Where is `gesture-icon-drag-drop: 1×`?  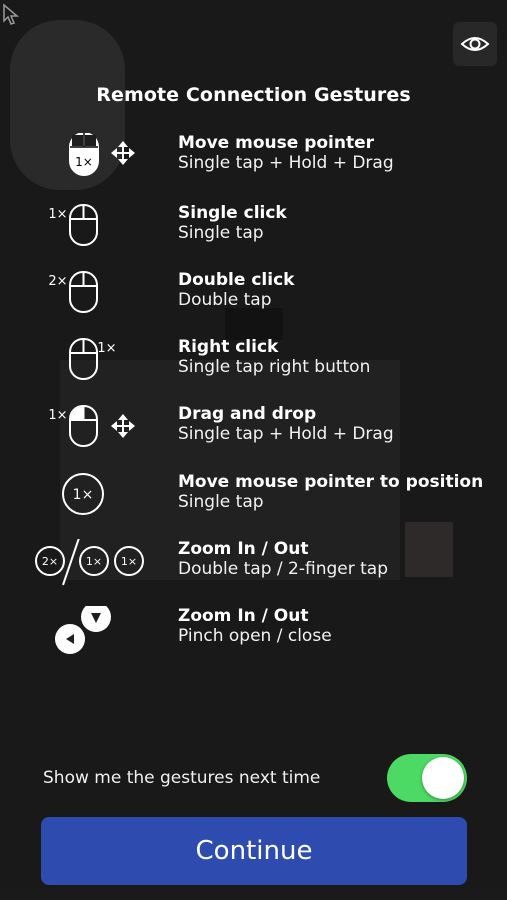
gesture-icon-drag-drop: 1× is located at coordinates (100, 434).